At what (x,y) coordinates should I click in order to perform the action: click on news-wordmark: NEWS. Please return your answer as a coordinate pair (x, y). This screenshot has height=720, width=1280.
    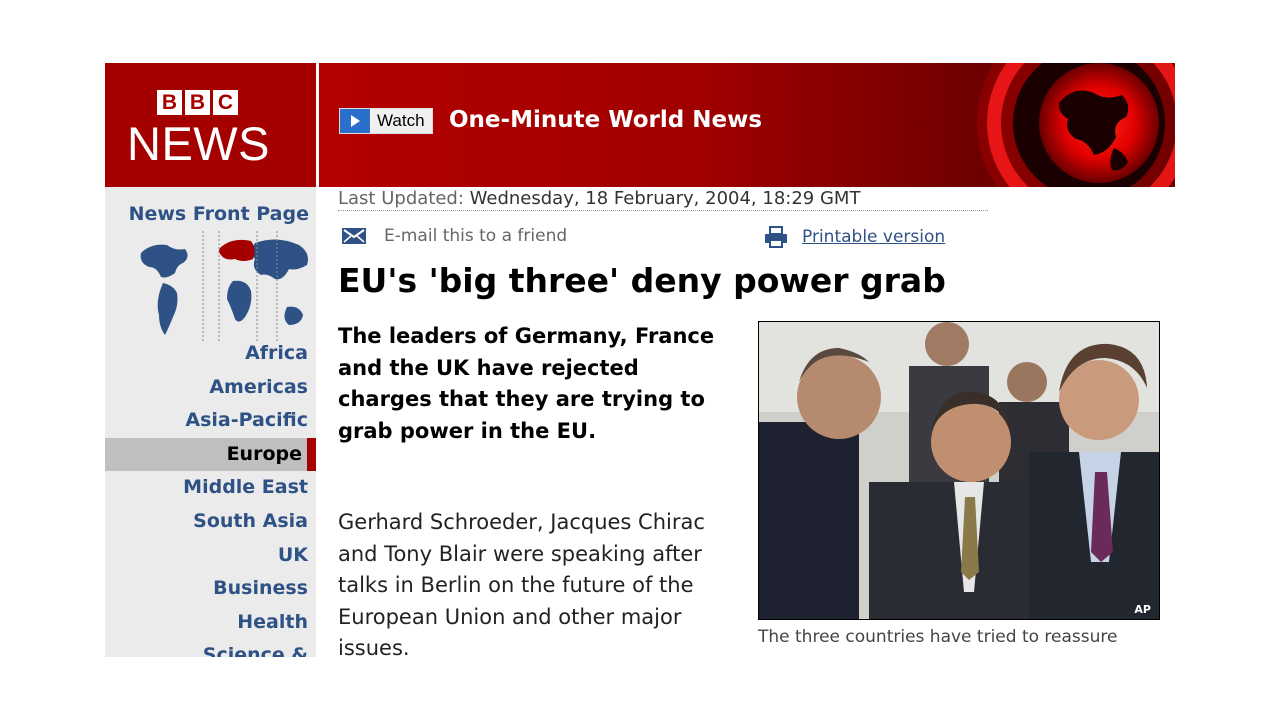
    Looking at the image, I should click on (198, 143).